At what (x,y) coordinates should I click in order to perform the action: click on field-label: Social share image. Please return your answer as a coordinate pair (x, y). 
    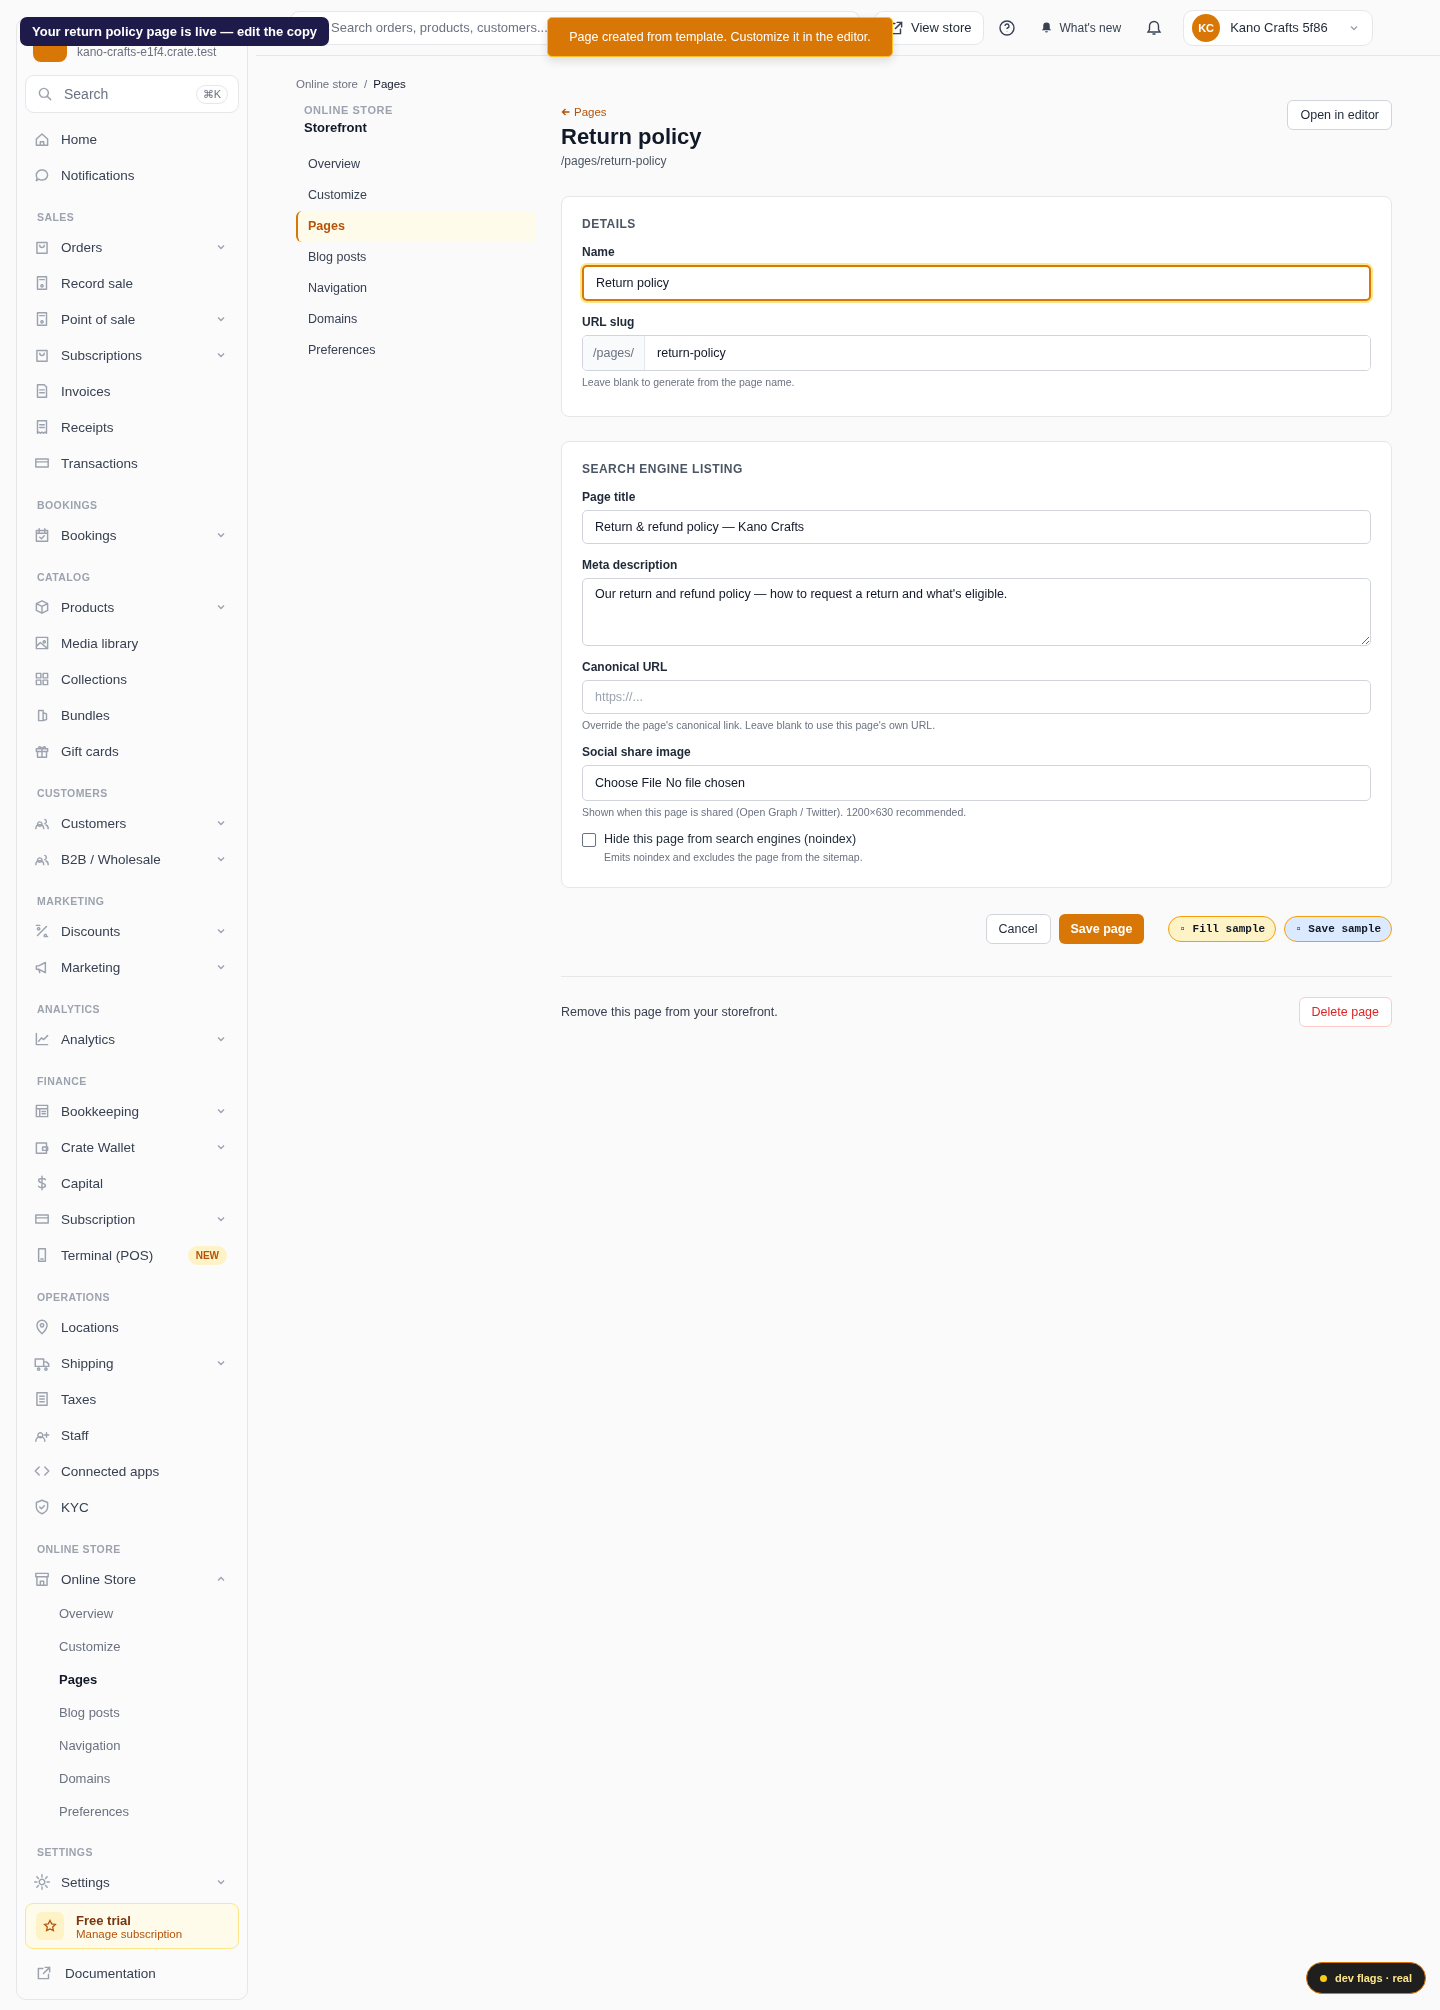
    Looking at the image, I should click on (637, 752).